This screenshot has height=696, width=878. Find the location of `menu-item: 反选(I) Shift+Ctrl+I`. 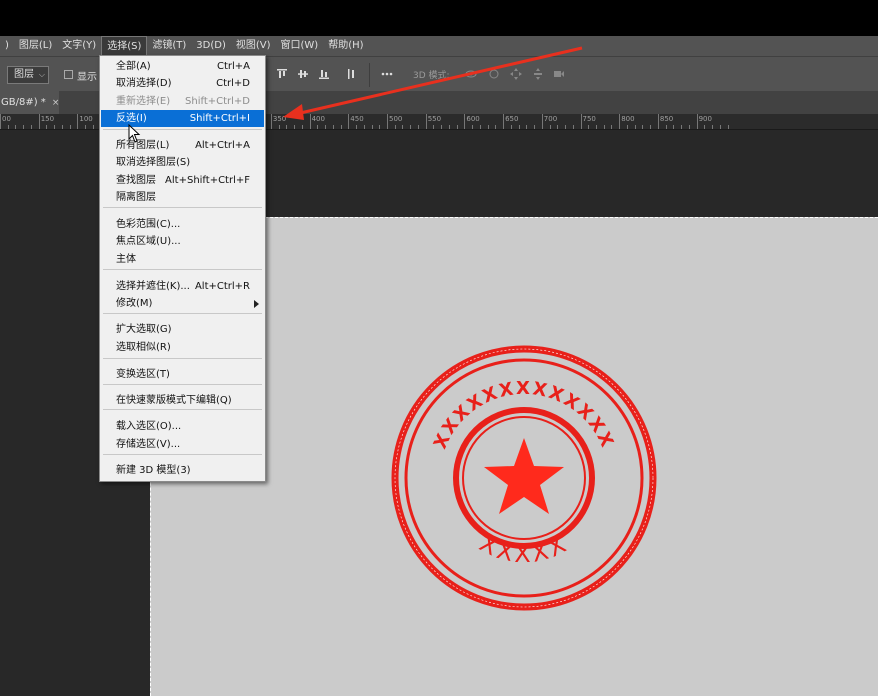

menu-item: 反选(I) Shift+Ctrl+I is located at coordinates (182, 118).